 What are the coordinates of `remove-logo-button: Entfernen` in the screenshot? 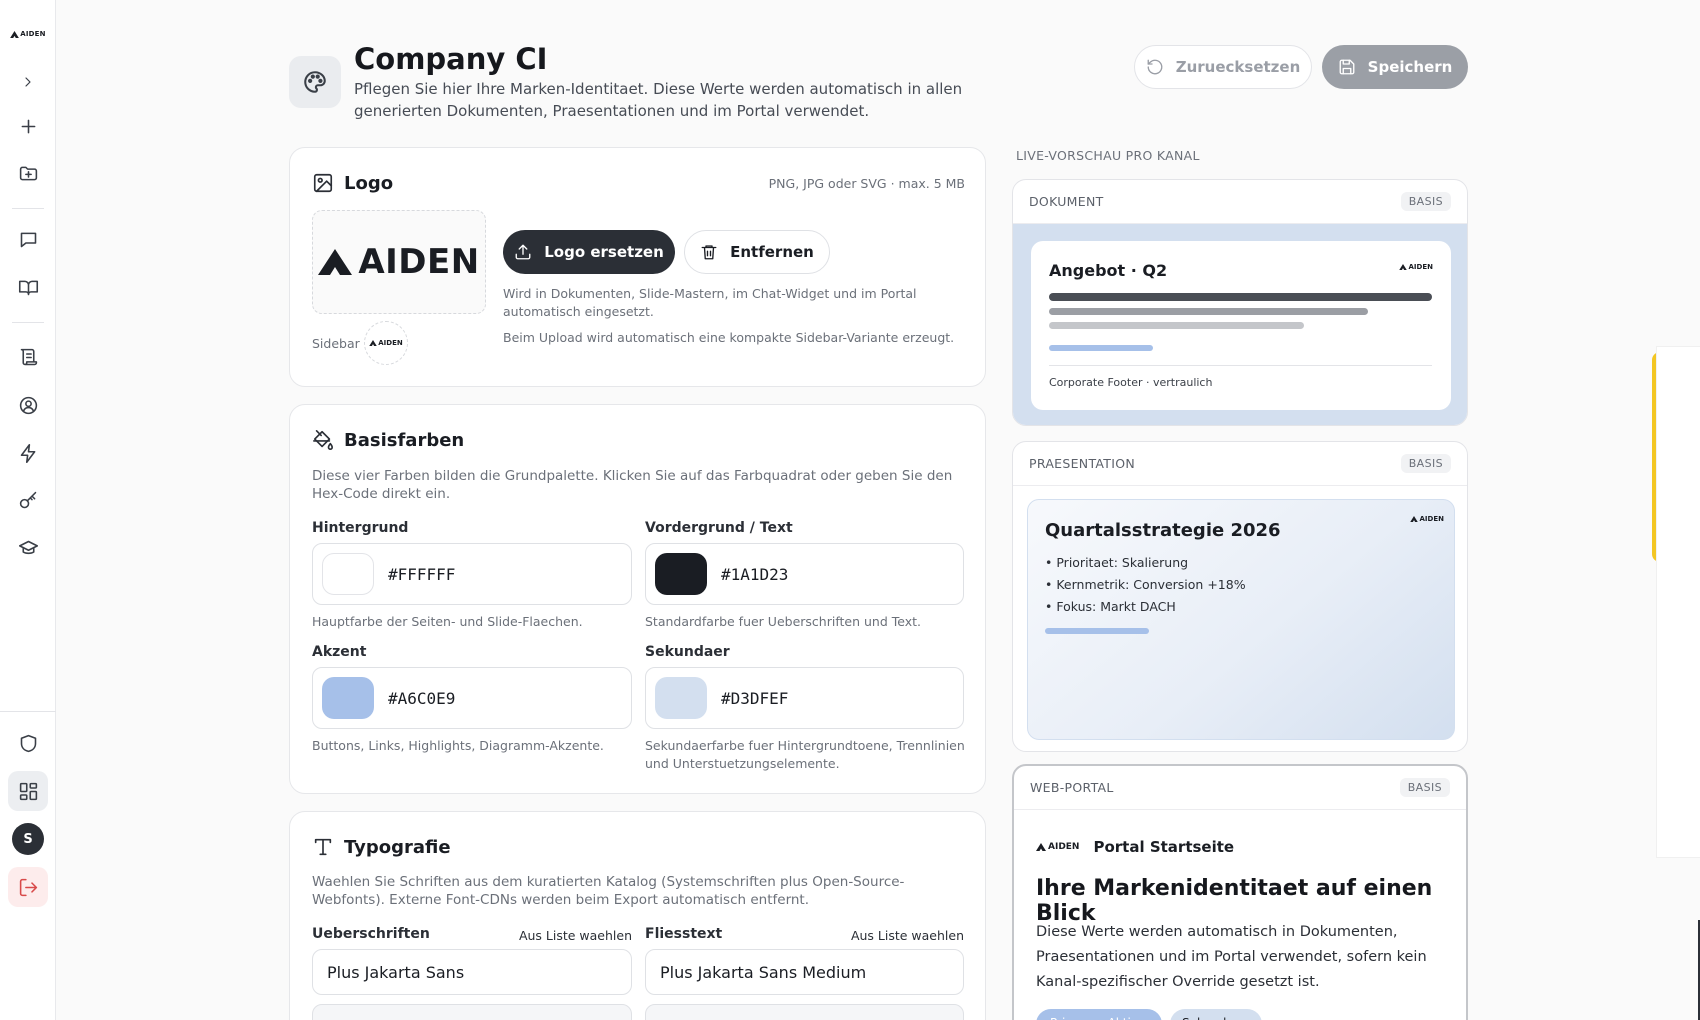 It's located at (757, 252).